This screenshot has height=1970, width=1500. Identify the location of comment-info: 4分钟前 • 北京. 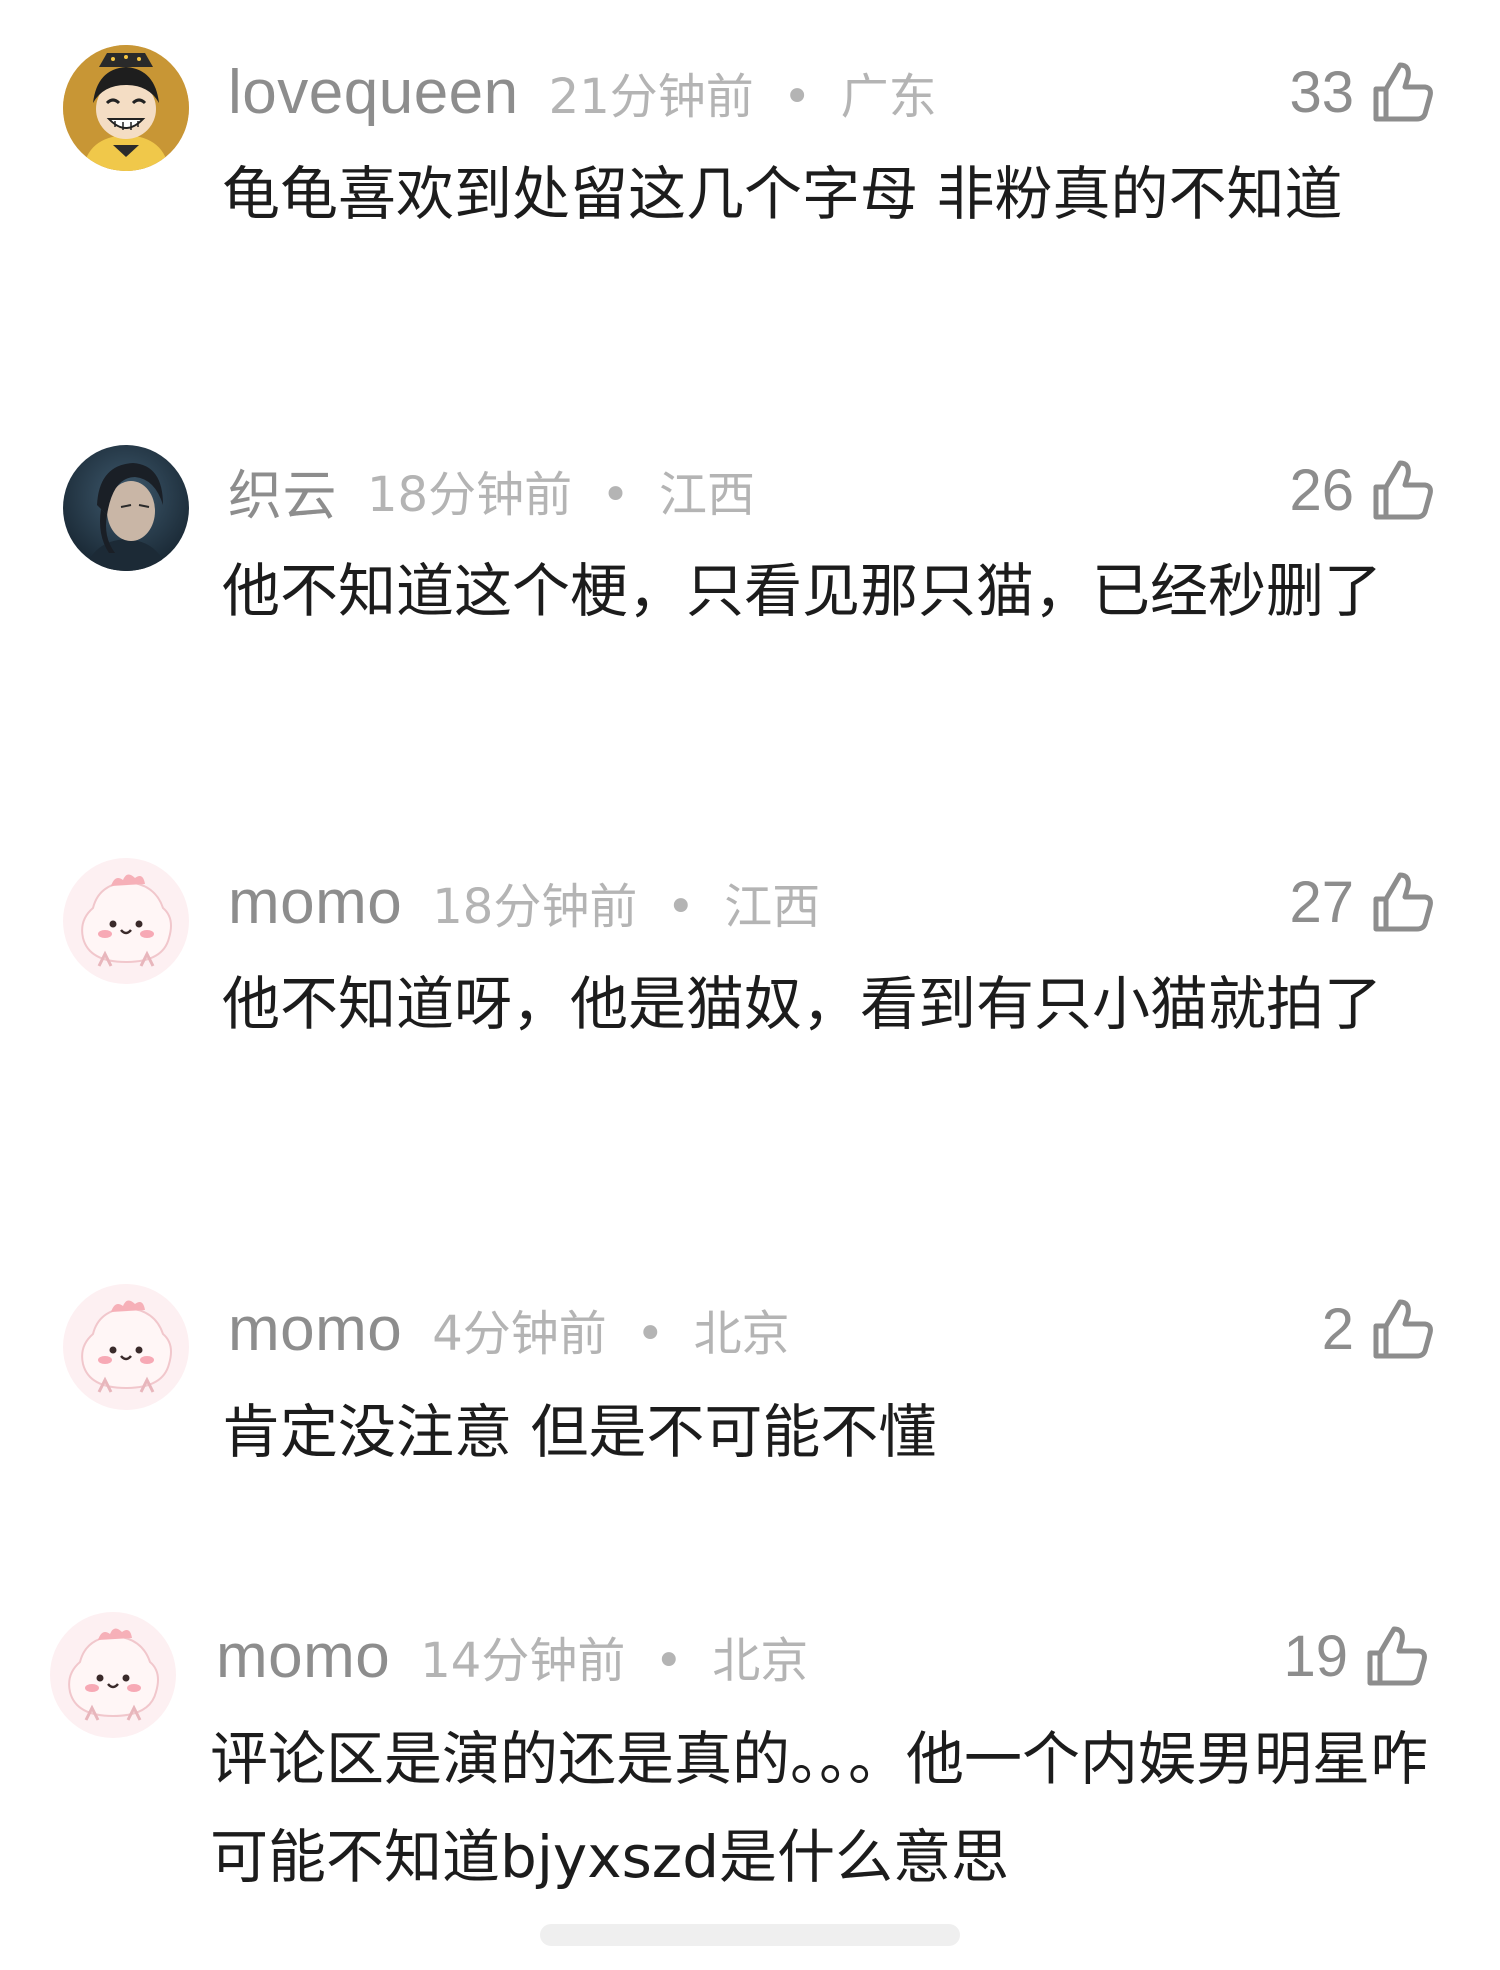
(610, 1329).